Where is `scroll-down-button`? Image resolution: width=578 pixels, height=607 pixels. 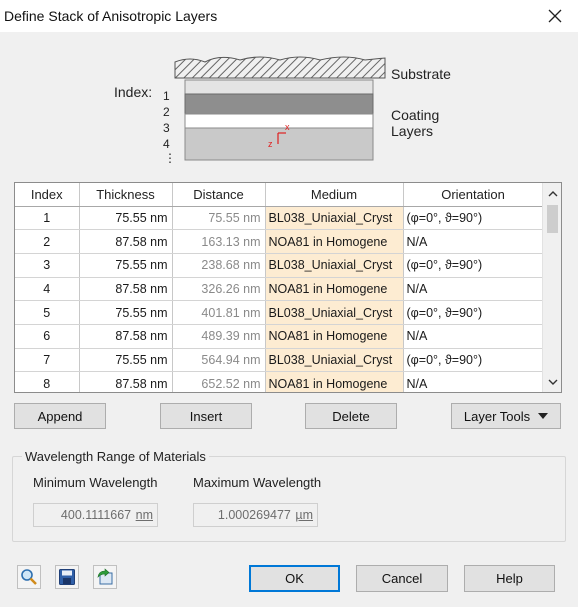
scroll-down-button is located at coordinates (552, 381).